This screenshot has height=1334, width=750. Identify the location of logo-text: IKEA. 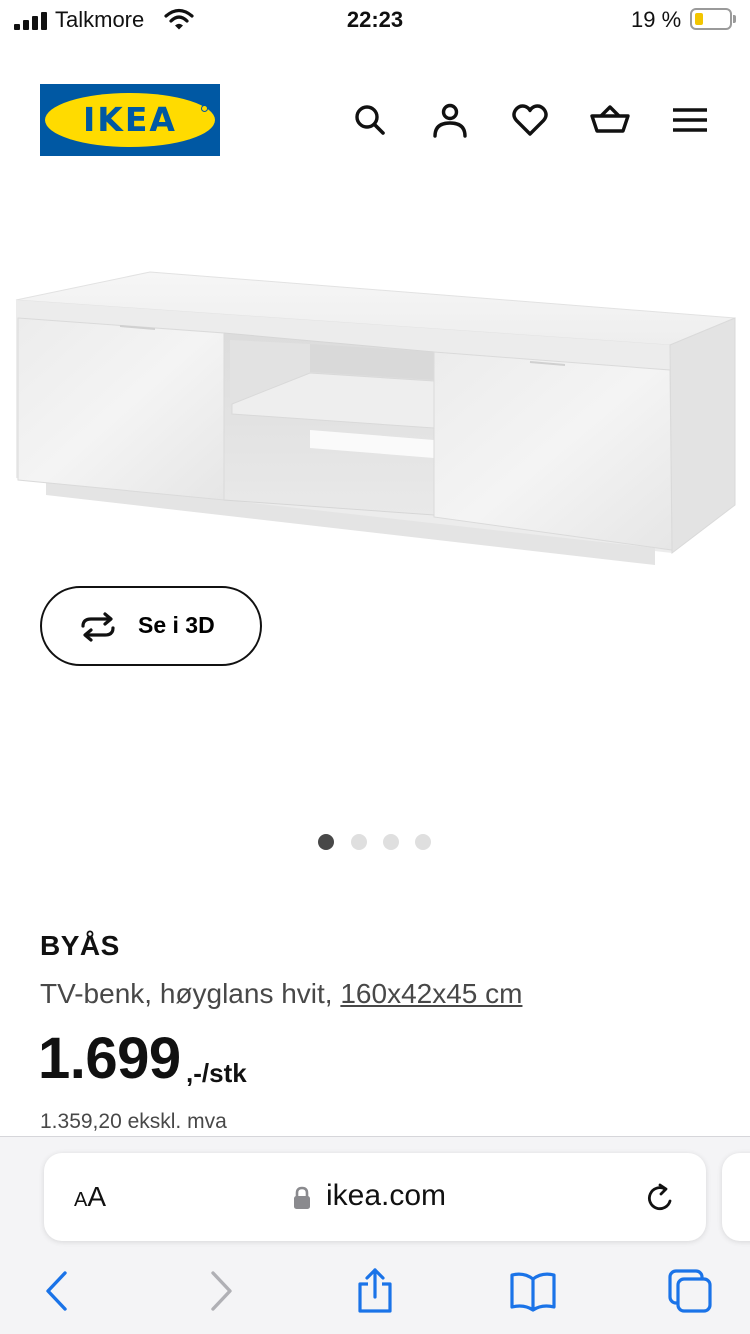
(130, 119).